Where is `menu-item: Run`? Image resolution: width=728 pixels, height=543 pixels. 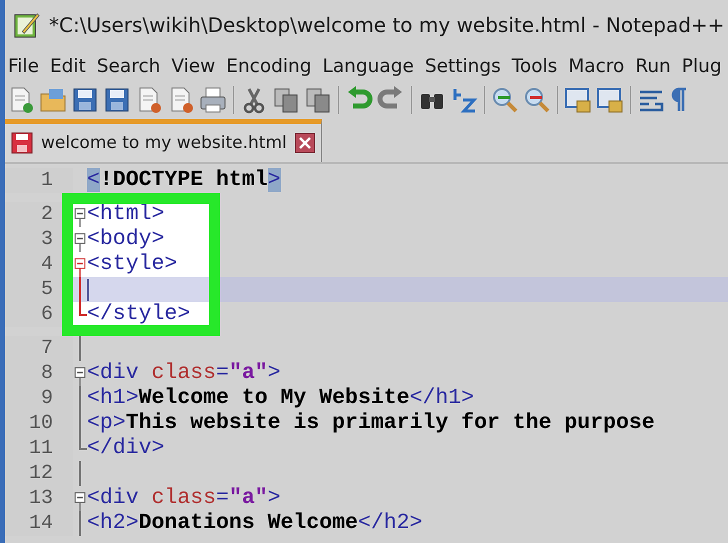
menu-item: Run is located at coordinates (653, 66).